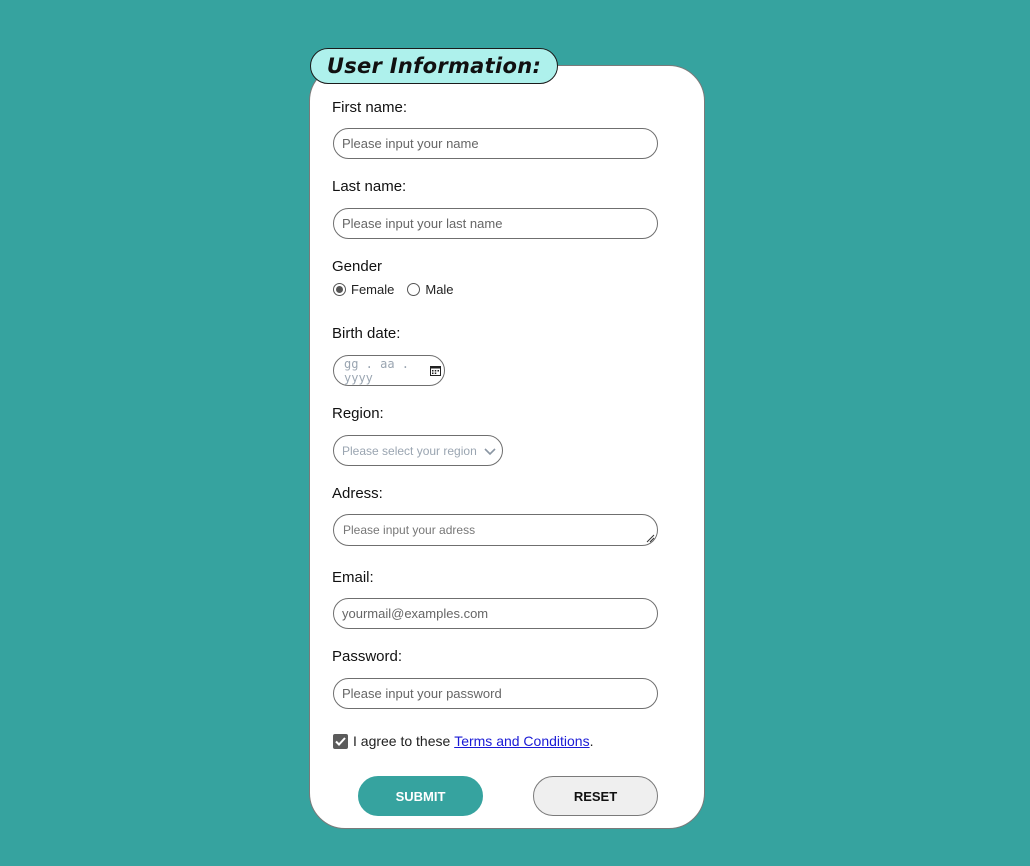 This screenshot has height=866, width=1030. What do you see at coordinates (495, 613) in the screenshot?
I see `email-input` at bounding box center [495, 613].